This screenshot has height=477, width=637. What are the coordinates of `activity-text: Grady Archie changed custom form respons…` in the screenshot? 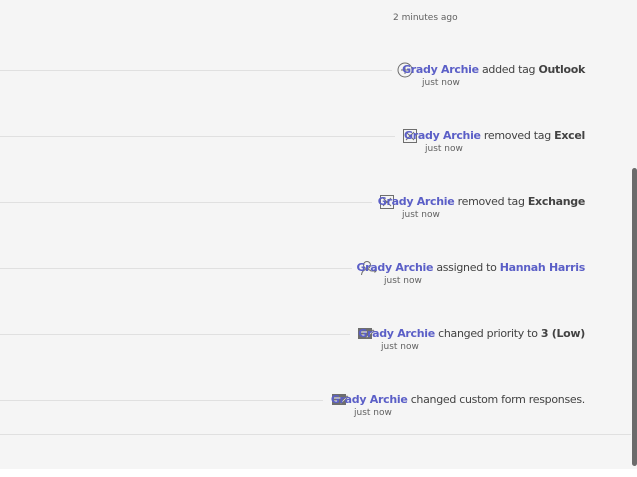 It's located at (458, 400).